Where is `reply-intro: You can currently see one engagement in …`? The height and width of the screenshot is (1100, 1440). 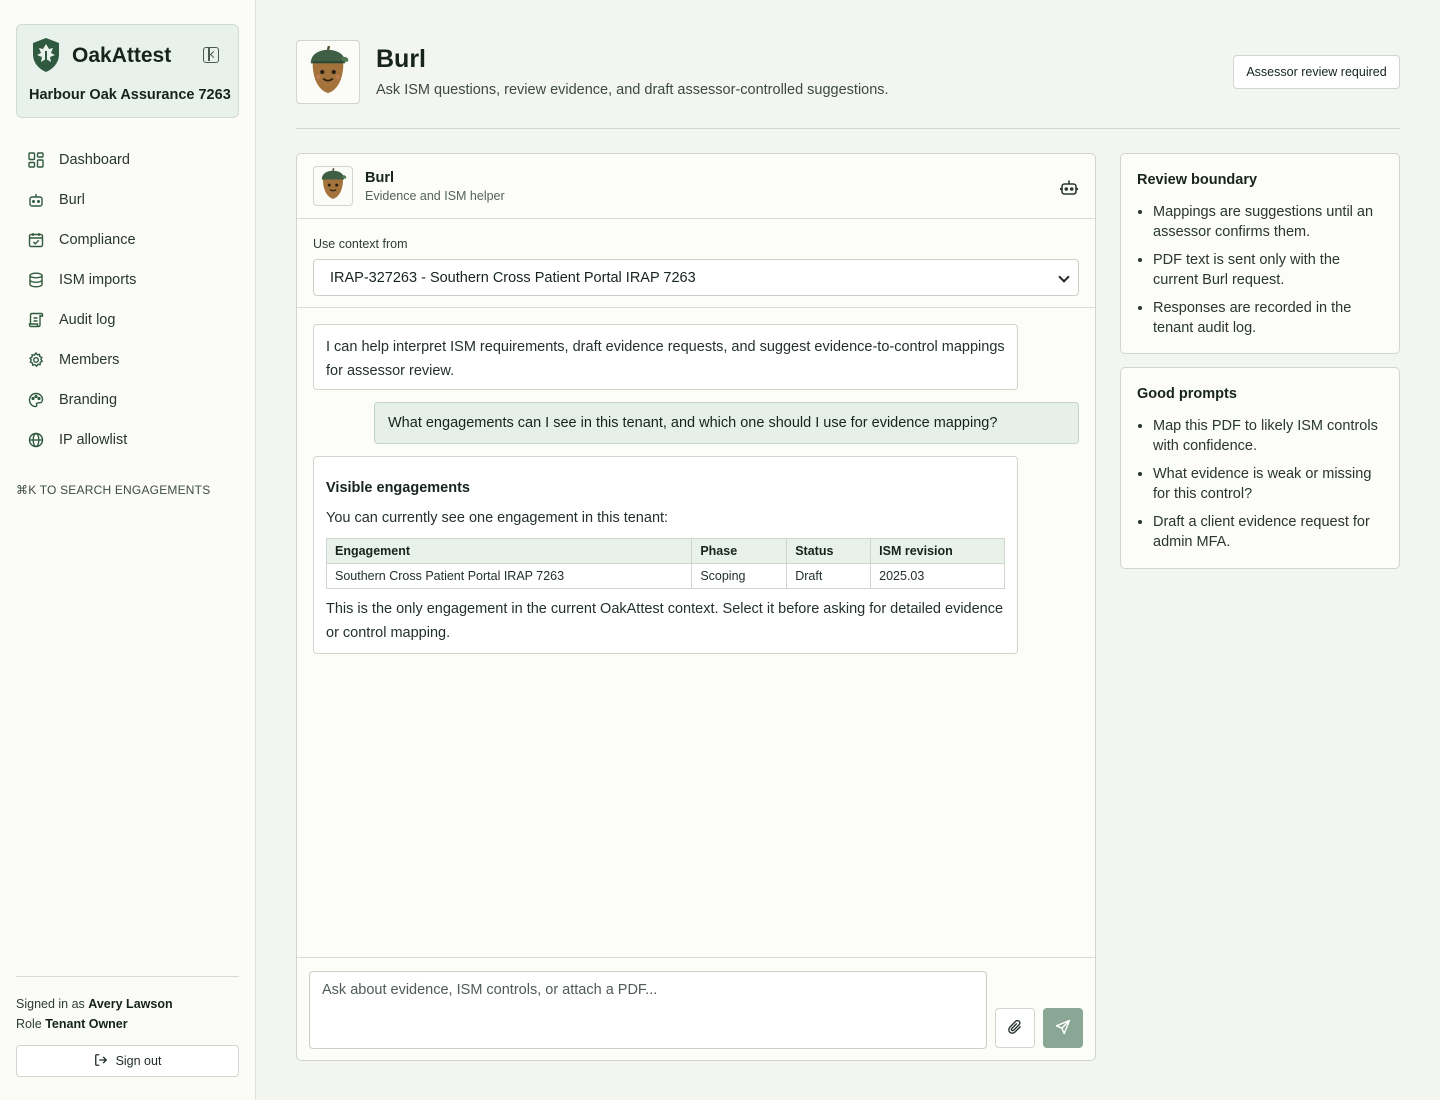 reply-intro: You can currently see one engagement in … is located at coordinates (497, 518).